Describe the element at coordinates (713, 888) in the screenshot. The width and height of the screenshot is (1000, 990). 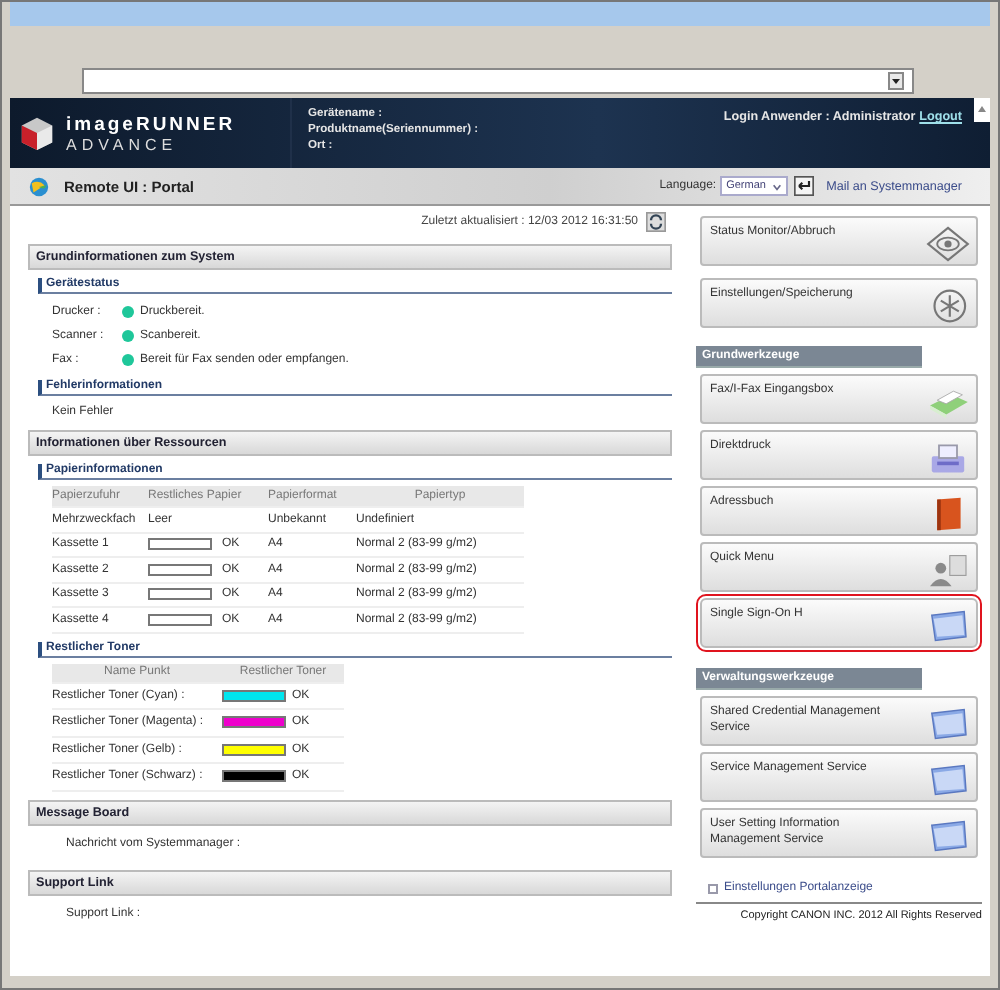
I see `expand-icon` at that location.